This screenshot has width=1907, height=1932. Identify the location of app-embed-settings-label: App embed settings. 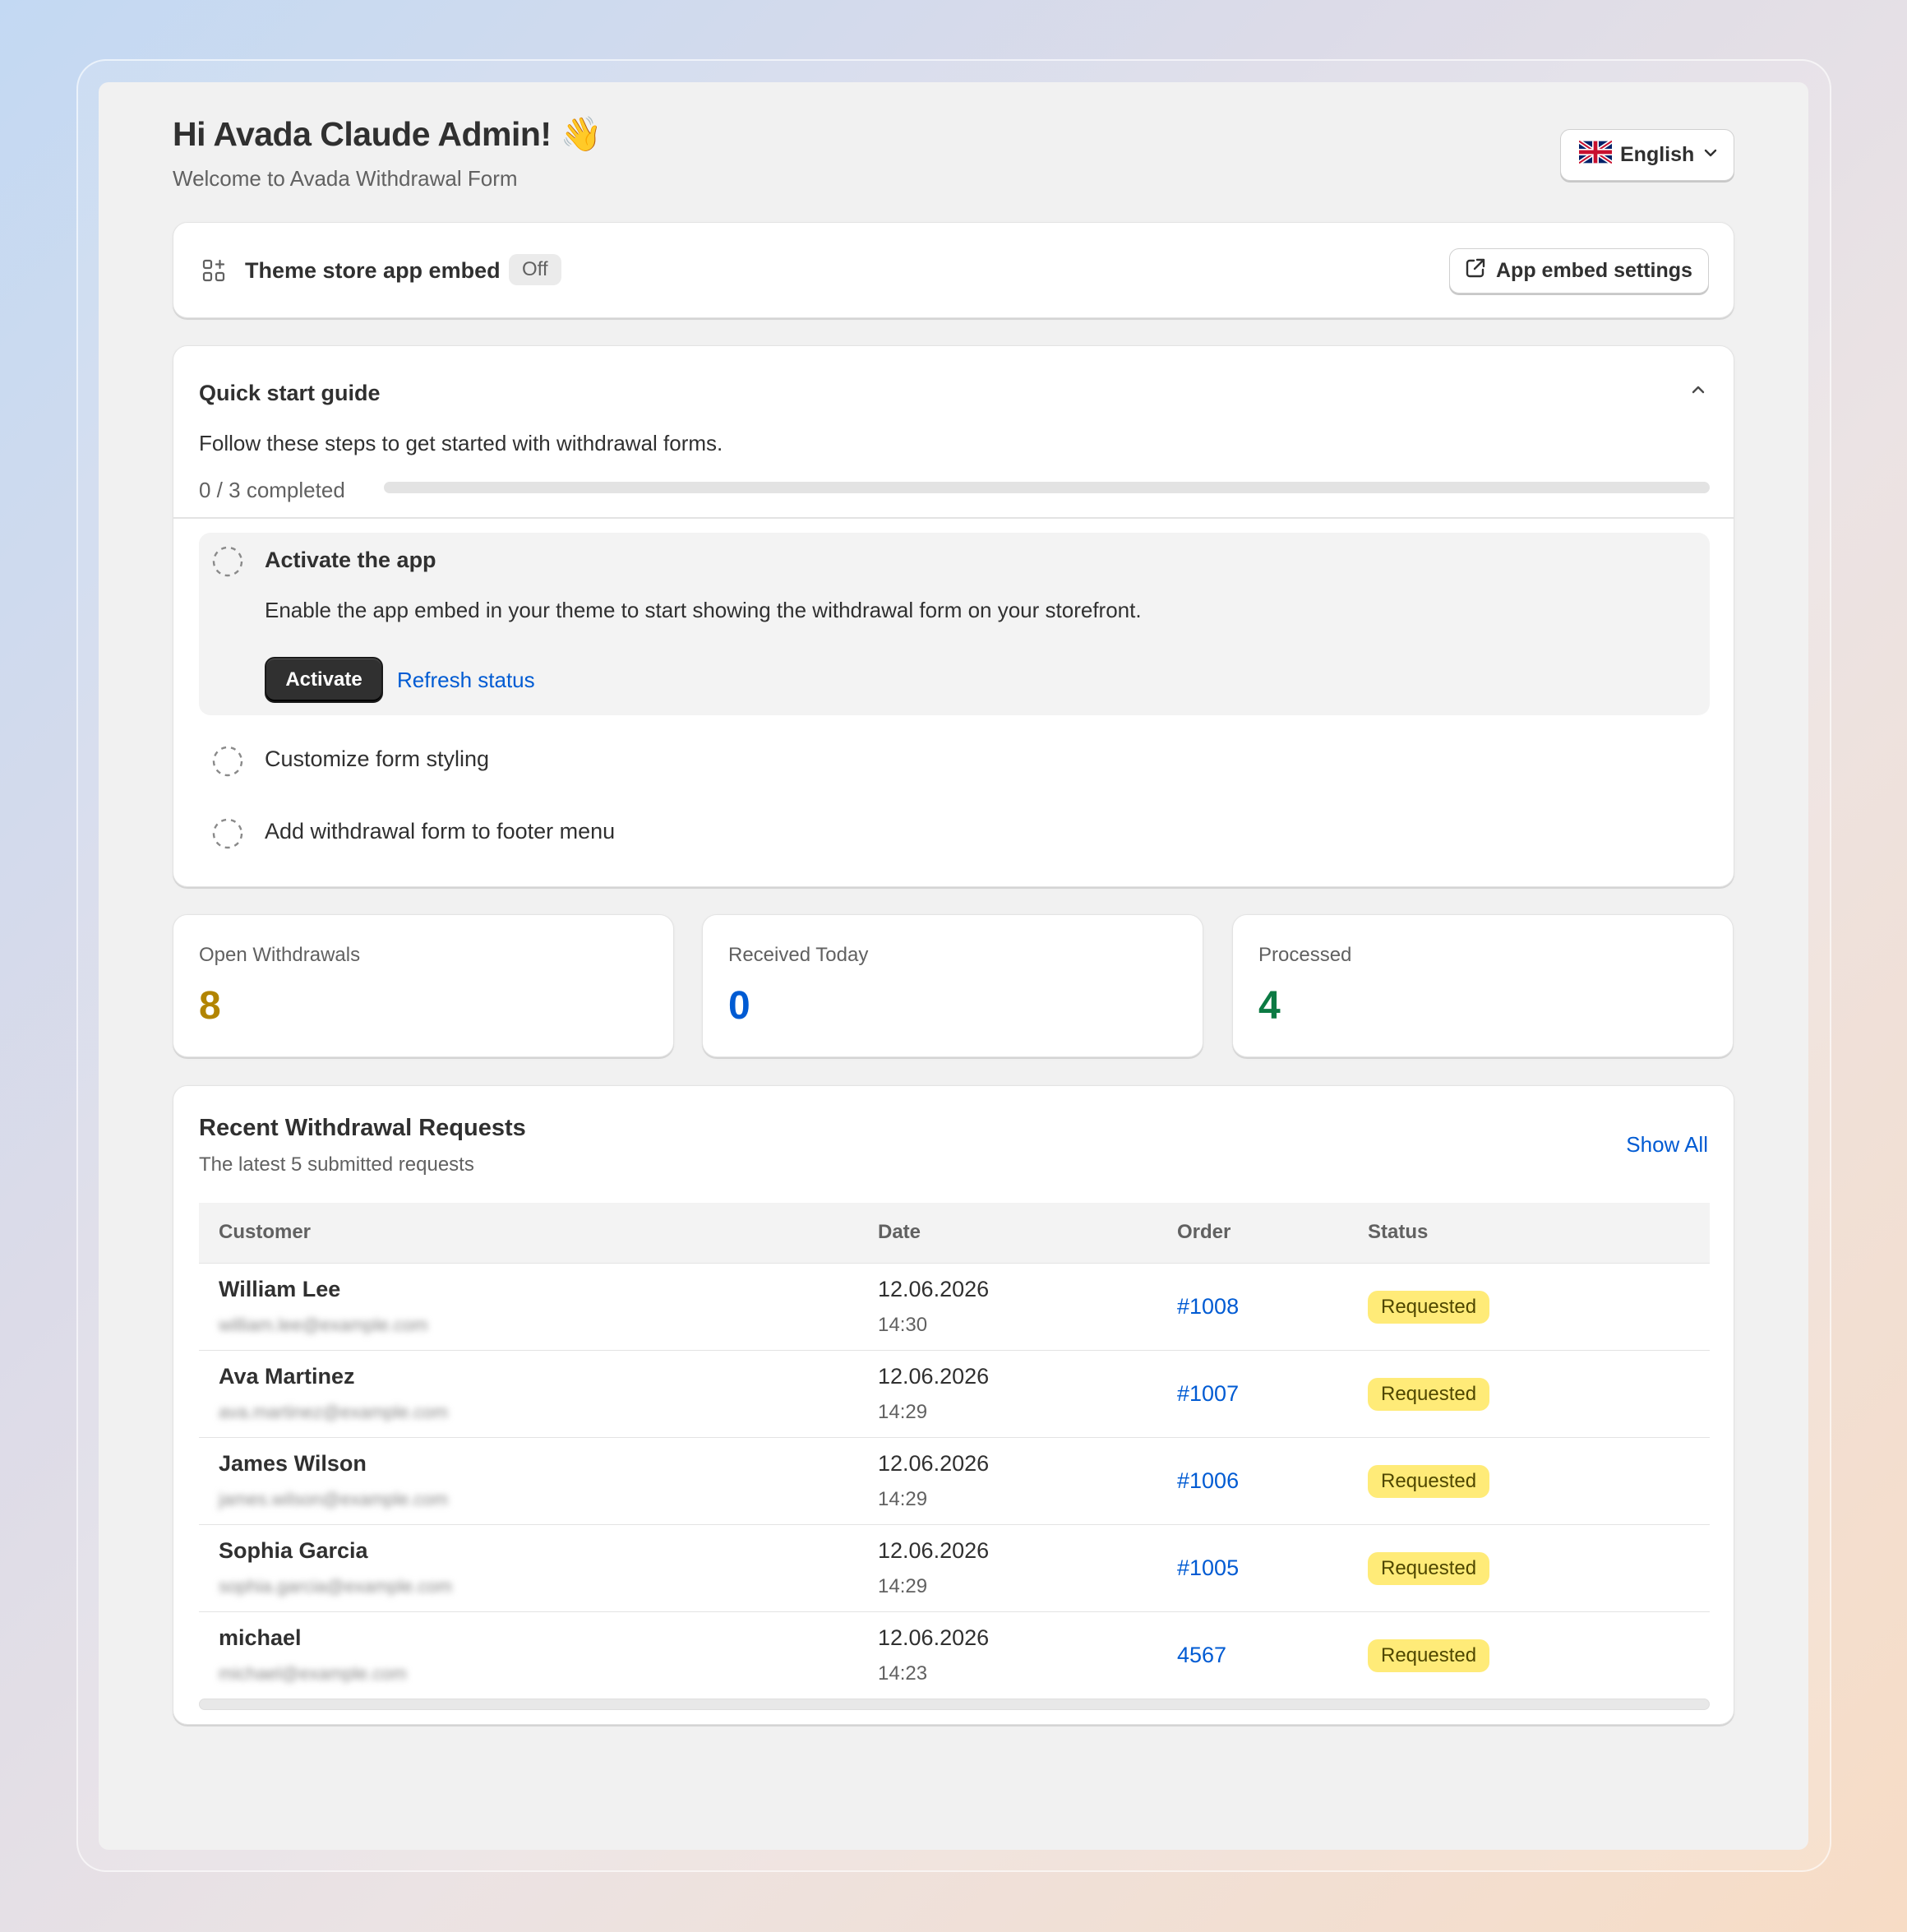
(1594, 270).